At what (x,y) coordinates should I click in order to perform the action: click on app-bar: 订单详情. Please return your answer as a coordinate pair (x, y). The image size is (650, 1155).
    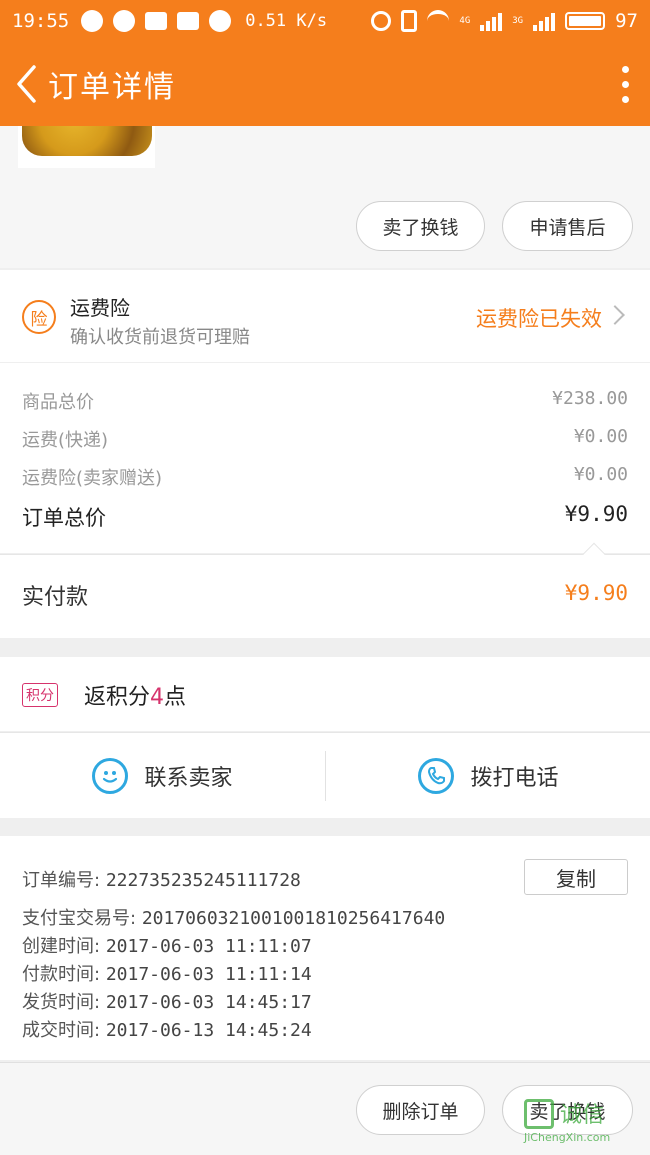
    Looking at the image, I should click on (325, 84).